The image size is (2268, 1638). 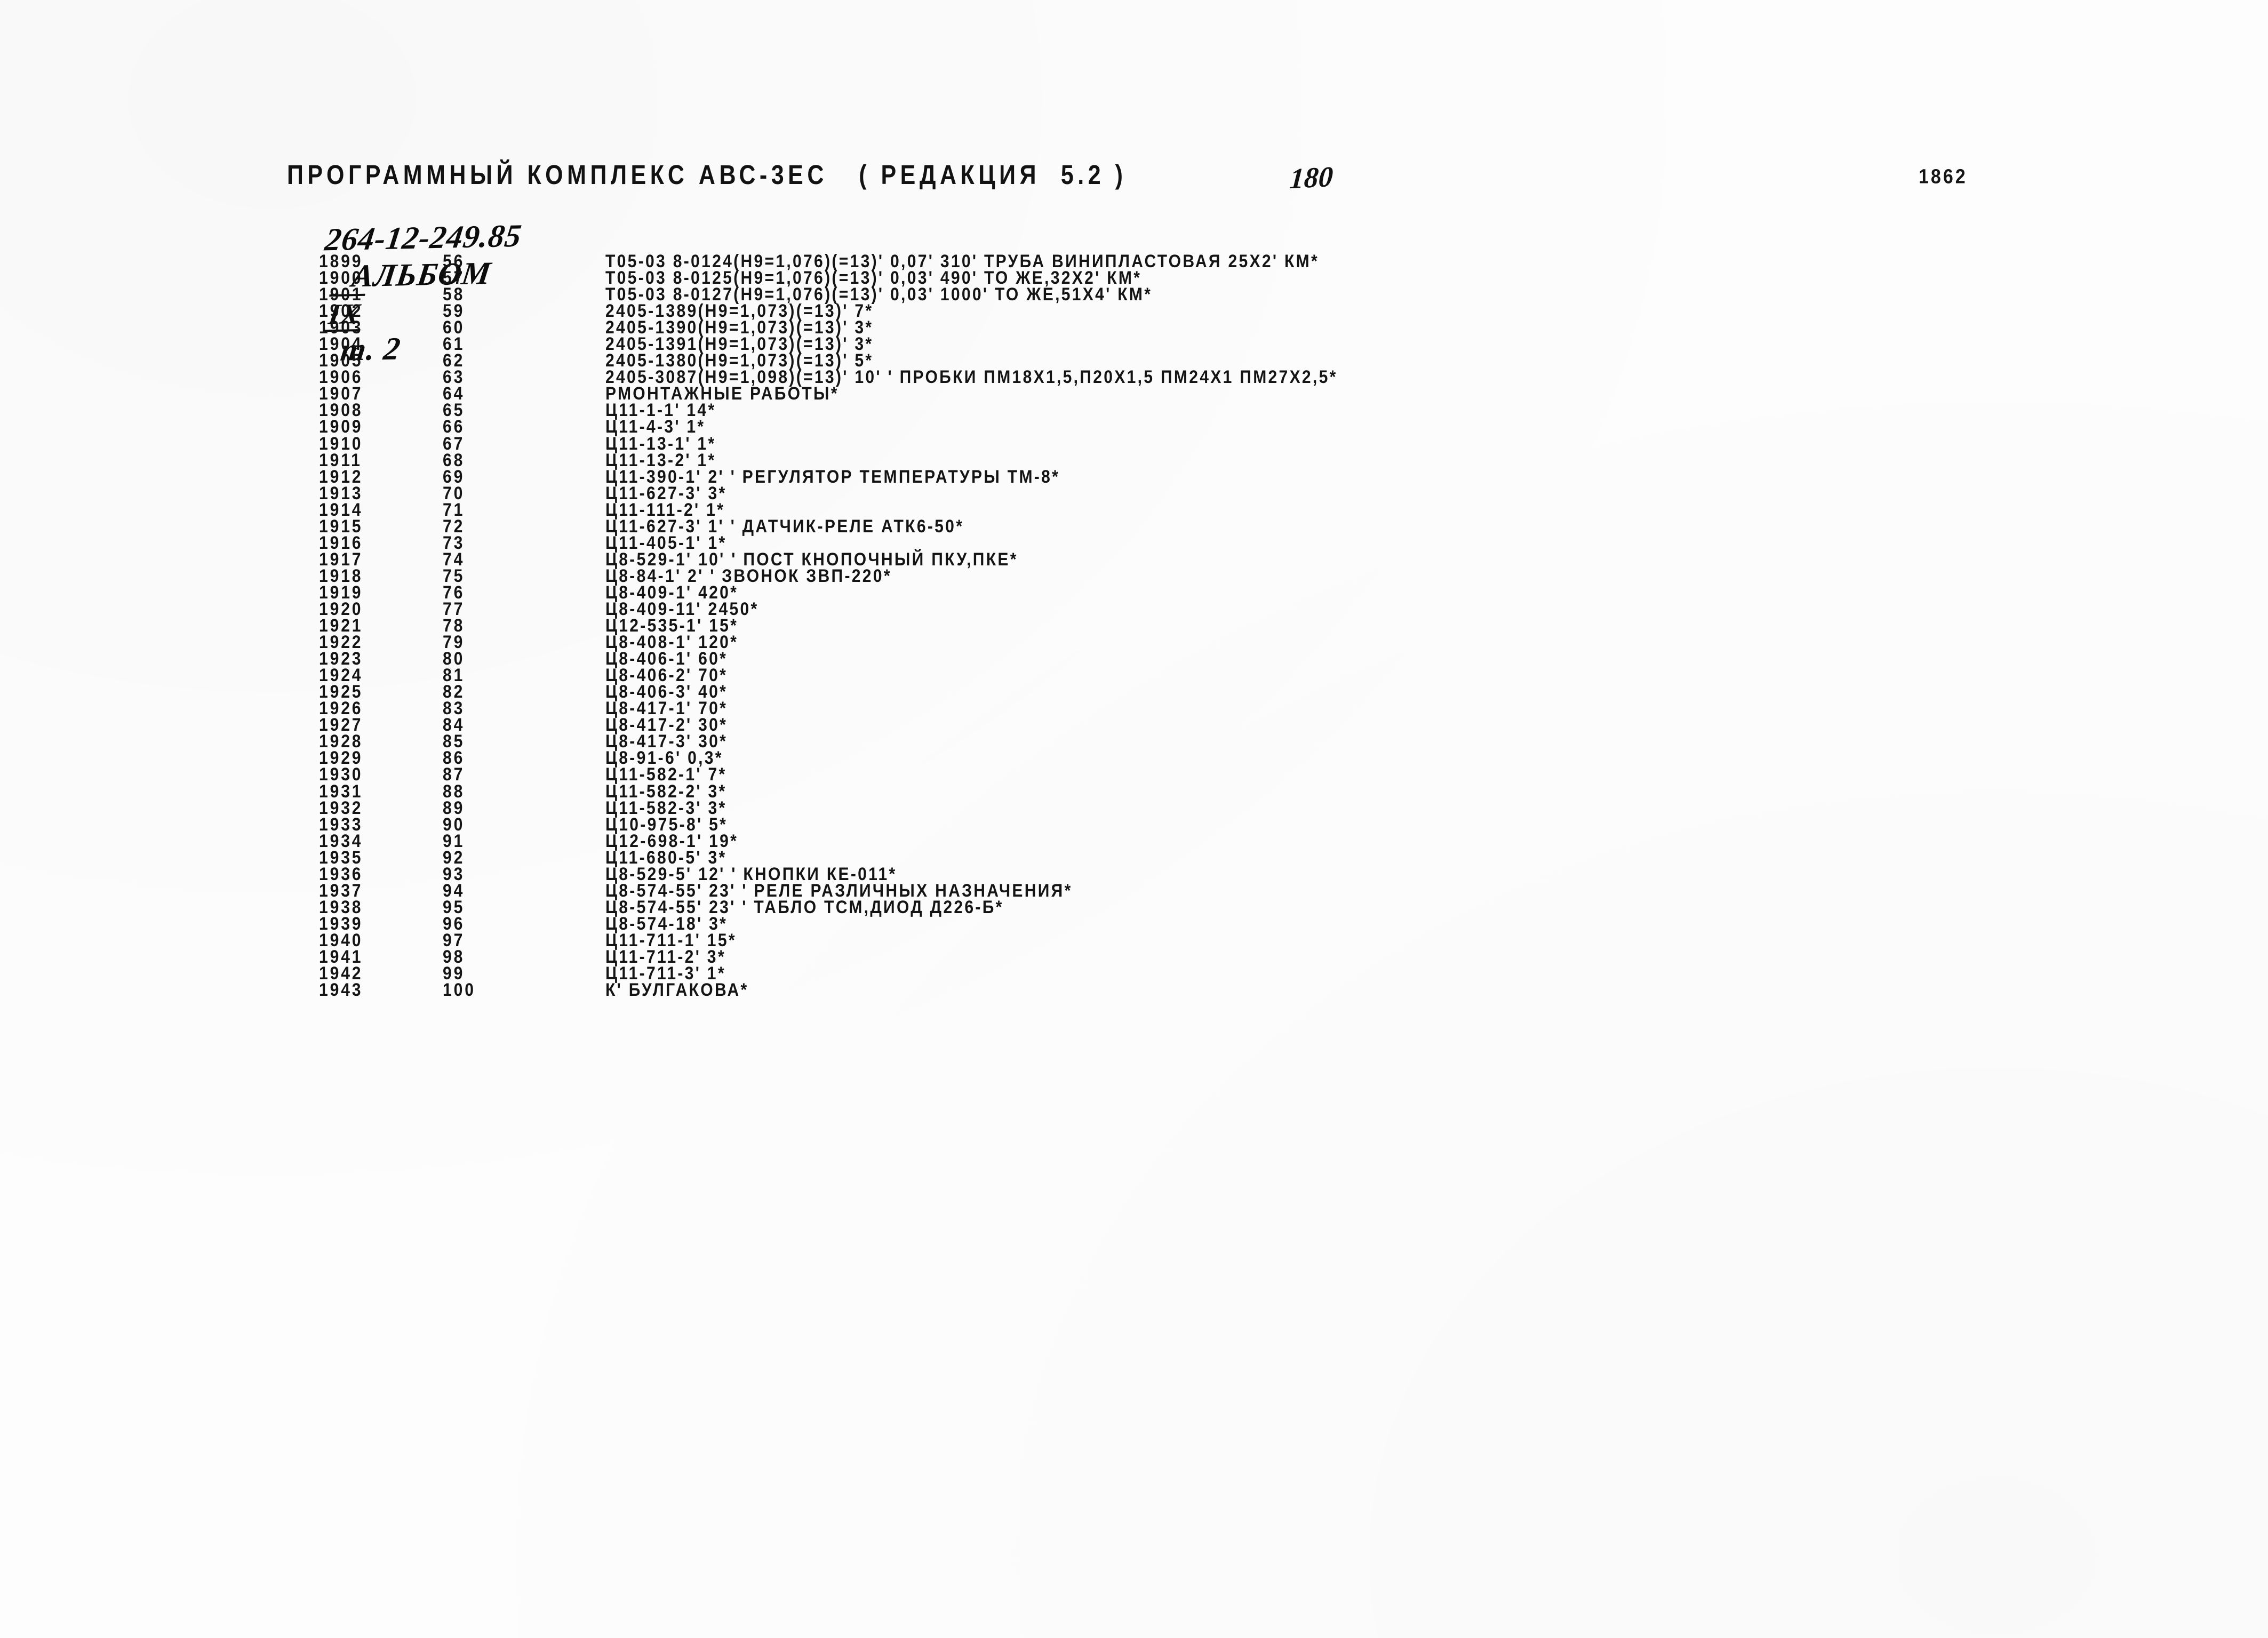 I want to click on table-row: 1911 68 Ц11-13-2' 1*, so click(x=1134, y=460).